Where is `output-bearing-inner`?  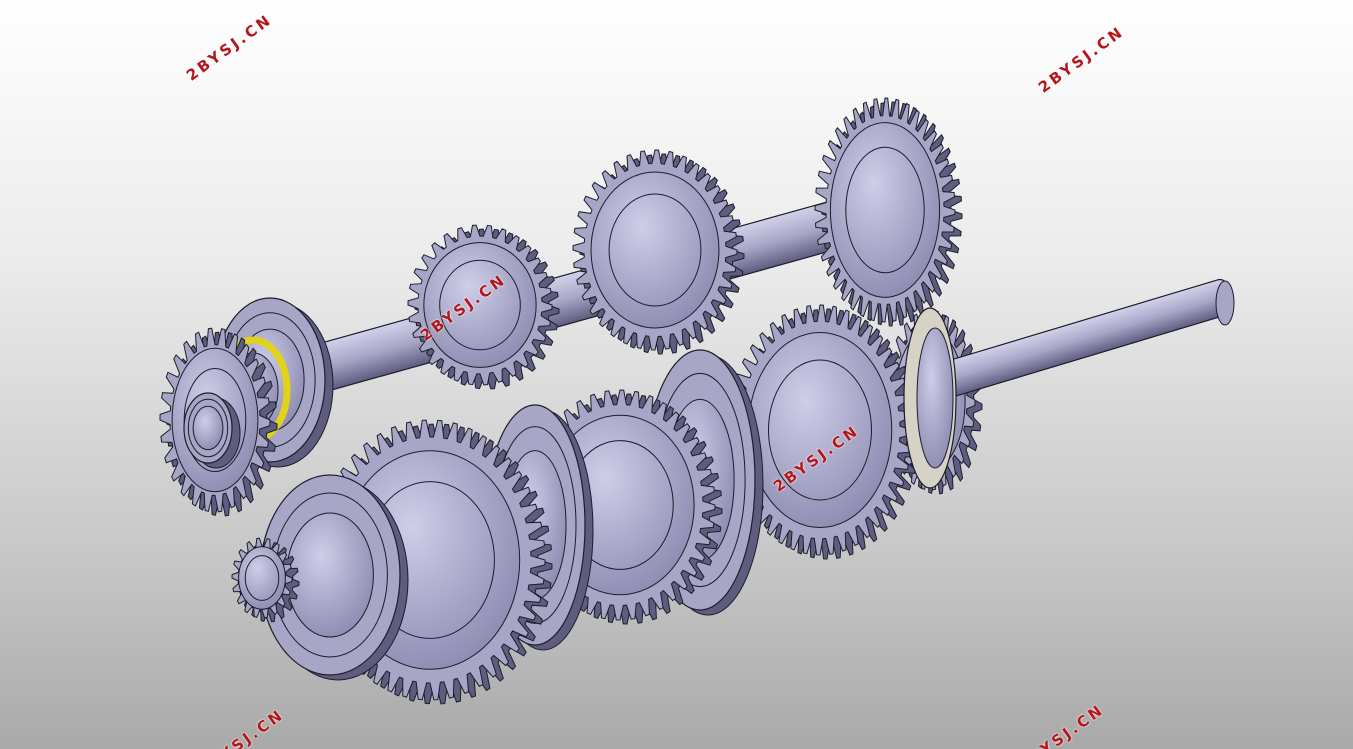 output-bearing-inner is located at coordinates (935, 398).